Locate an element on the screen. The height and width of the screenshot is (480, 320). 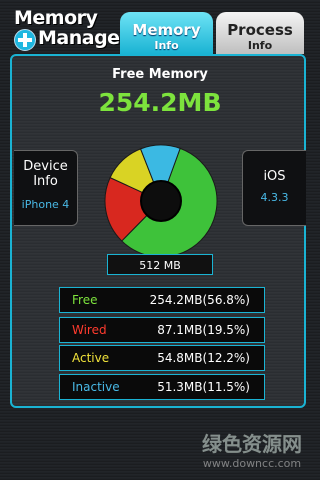
stat-row-wired: Wired 87.1MB(19.5%) is located at coordinates (162, 330).